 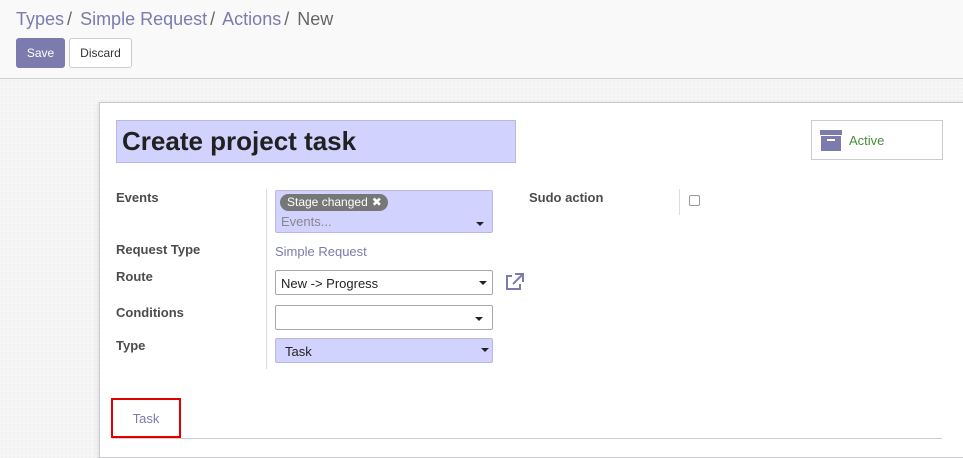 What do you see at coordinates (134, 276) in the screenshot?
I see `route-label: Route` at bounding box center [134, 276].